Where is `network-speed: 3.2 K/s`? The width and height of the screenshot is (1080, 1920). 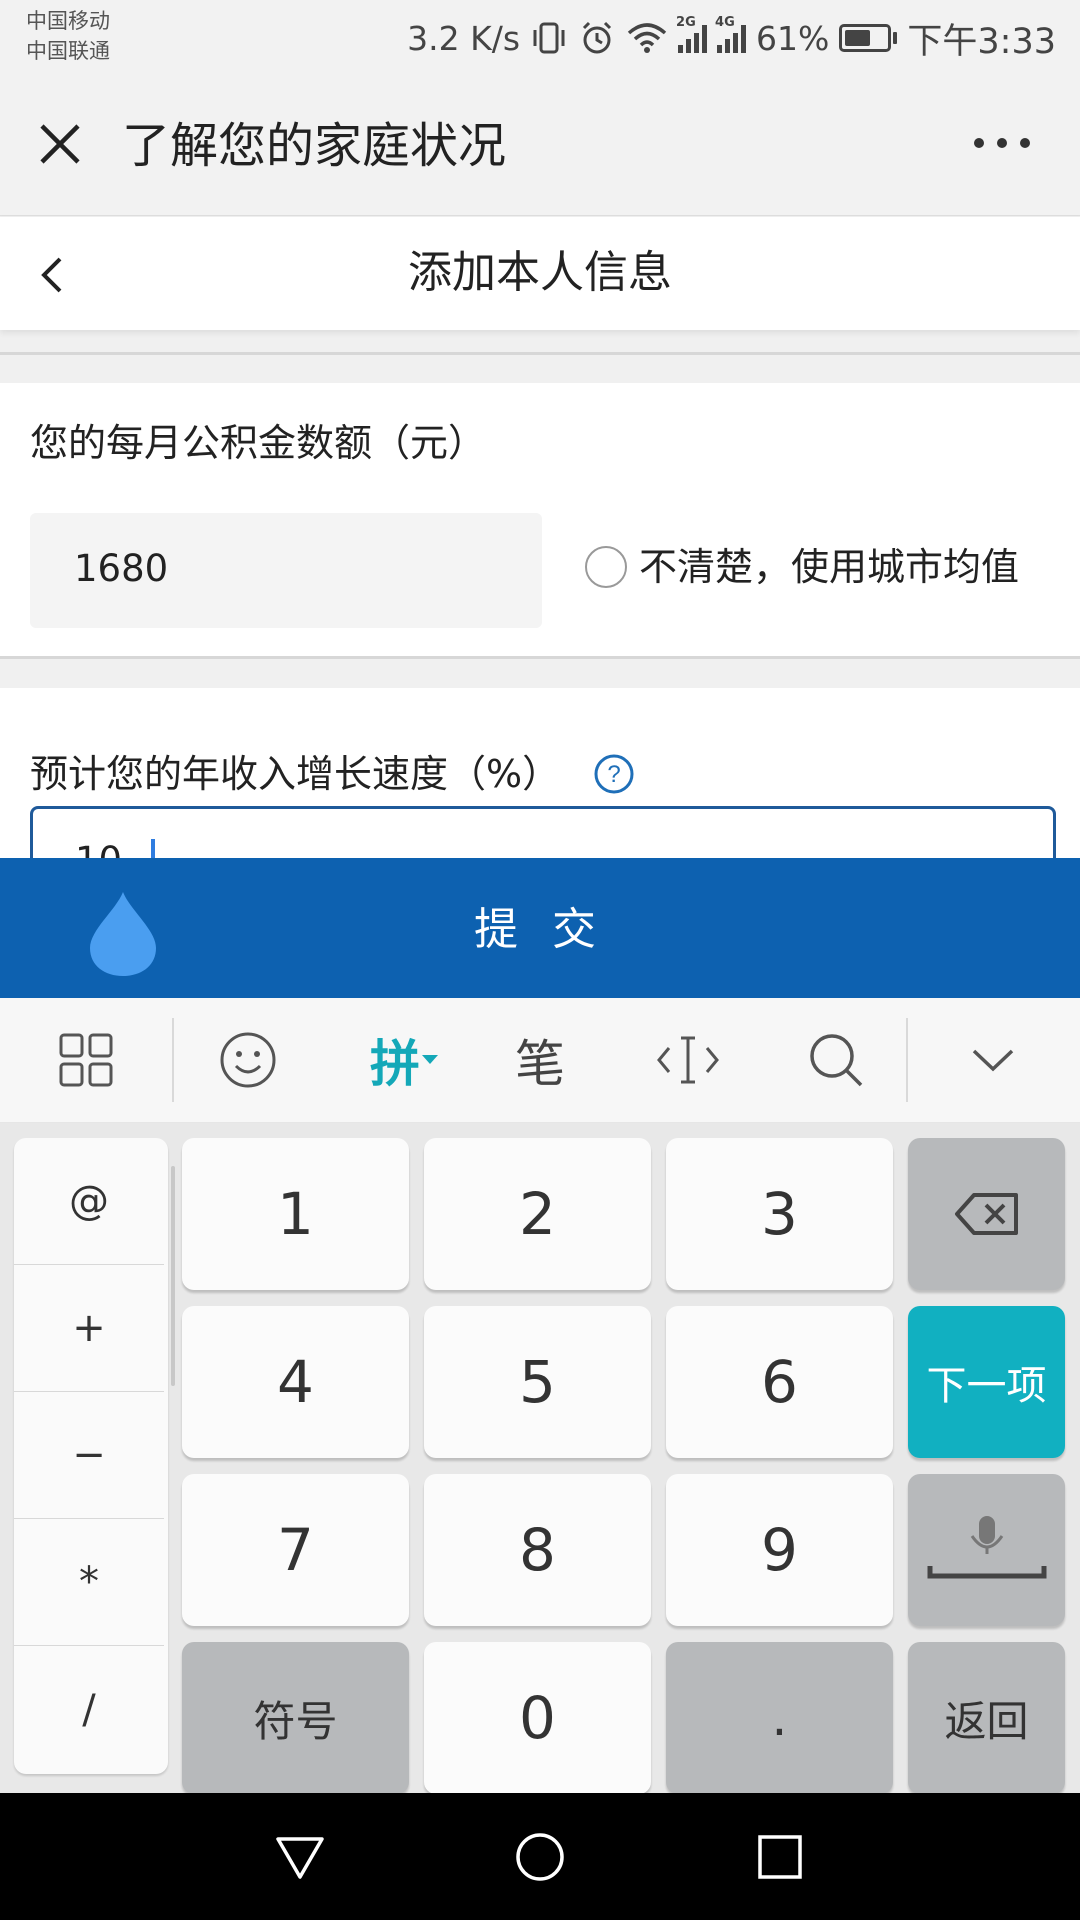
network-speed: 3.2 K/s is located at coordinates (464, 38).